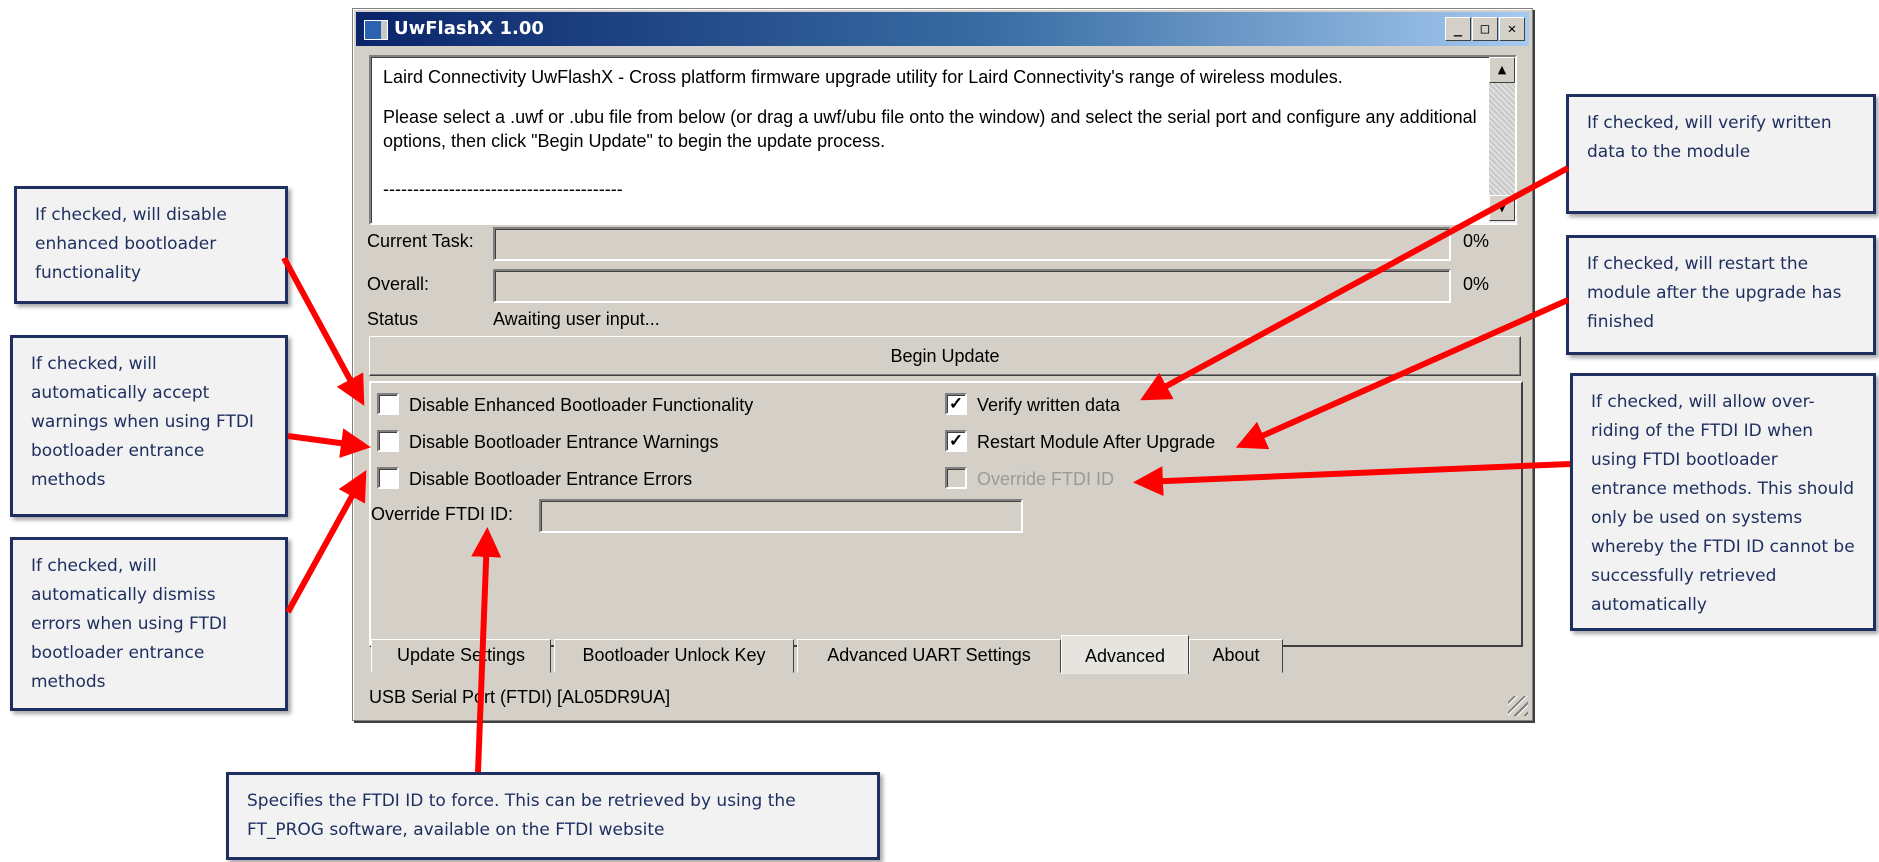 This screenshot has height=862, width=1879. What do you see at coordinates (503, 189) in the screenshot?
I see `log-line: ----------------------------------------` at bounding box center [503, 189].